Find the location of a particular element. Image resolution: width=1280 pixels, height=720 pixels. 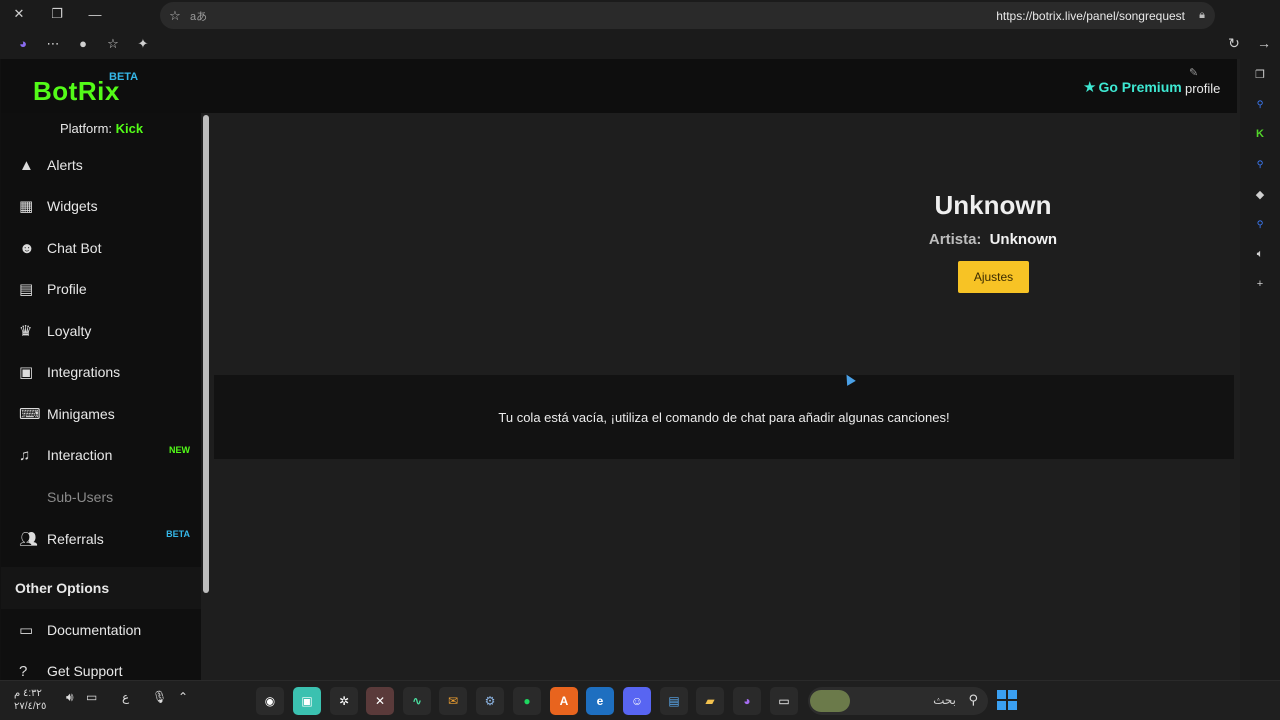

sidebar-item-profile: ▤ Profile is located at coordinates (101, 289).